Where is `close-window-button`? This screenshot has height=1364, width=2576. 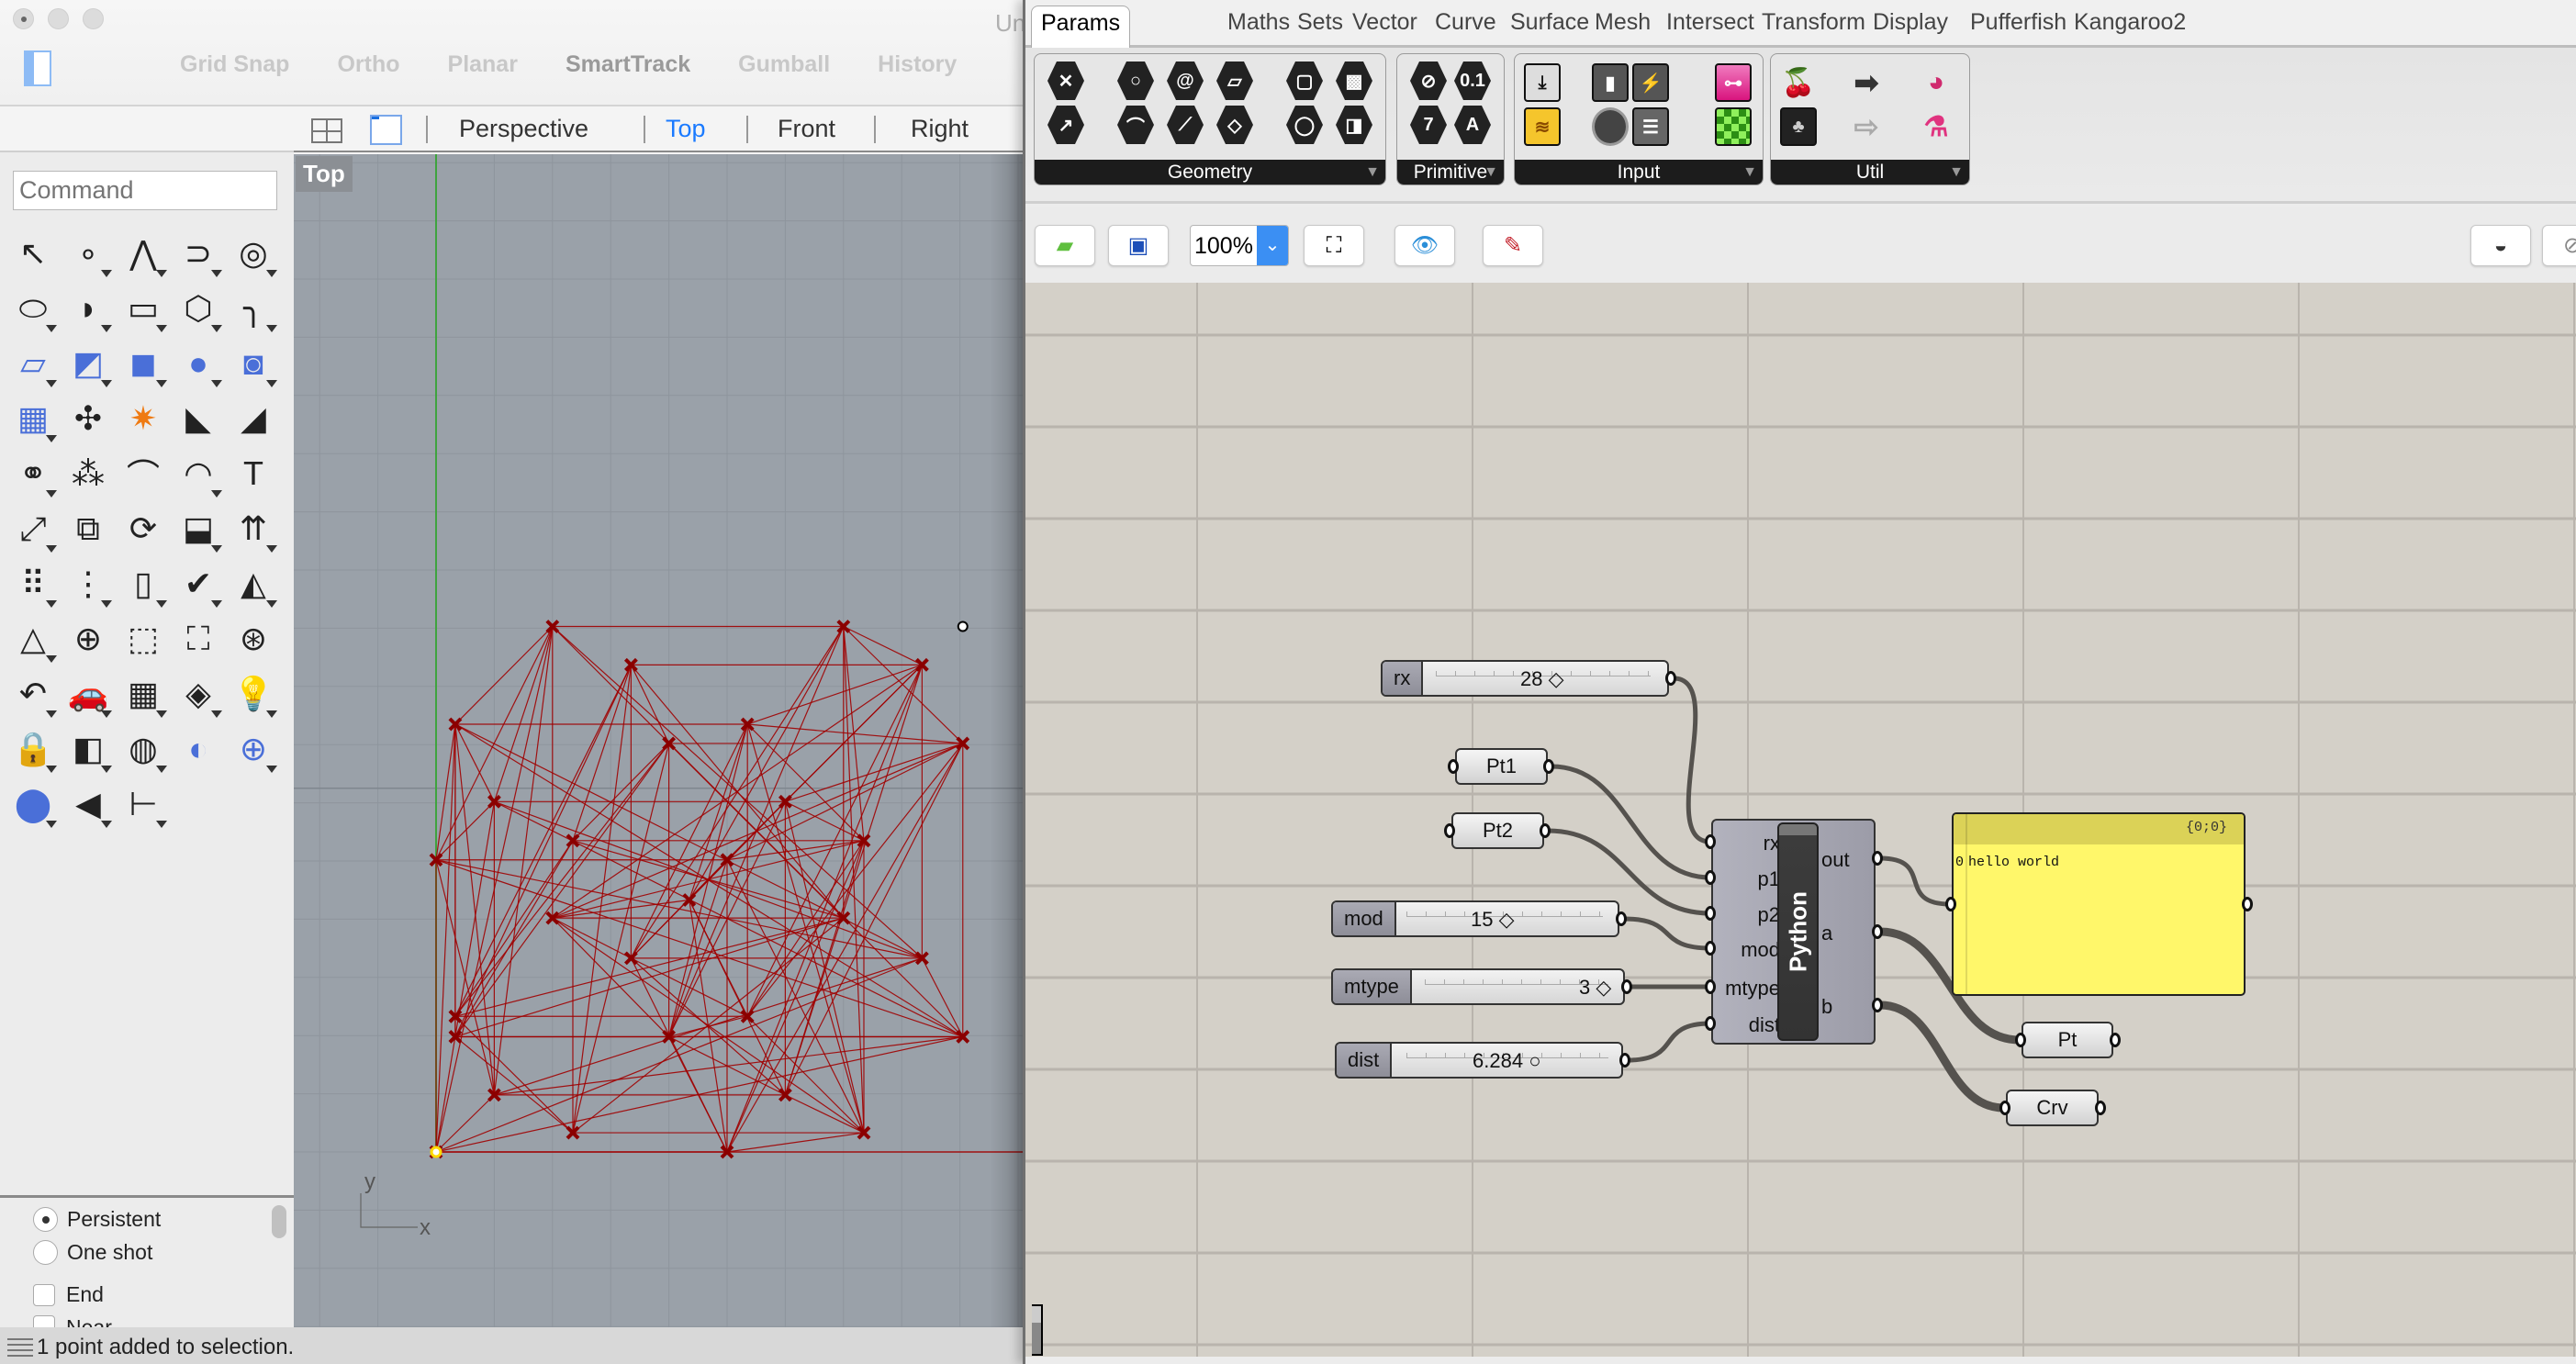
close-window-button is located at coordinates (23, 18).